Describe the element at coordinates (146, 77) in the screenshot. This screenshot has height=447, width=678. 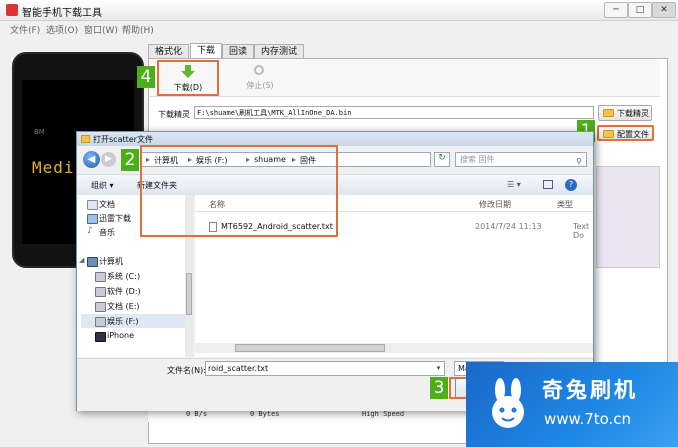
I see `step-badge-4: 4` at that location.